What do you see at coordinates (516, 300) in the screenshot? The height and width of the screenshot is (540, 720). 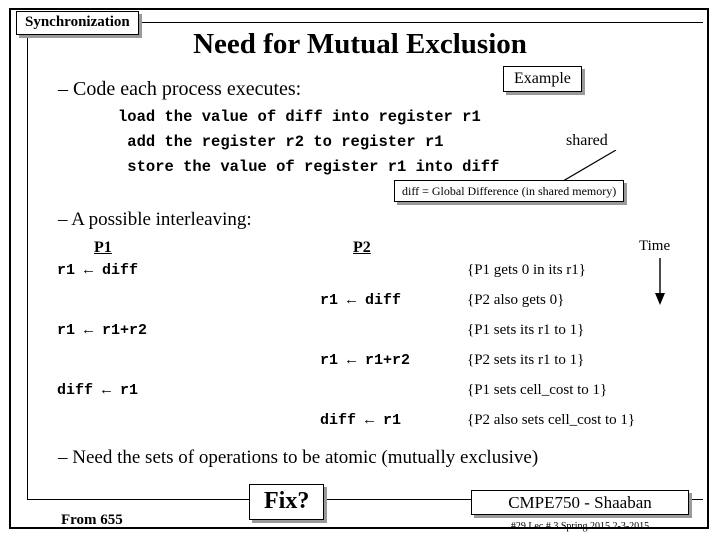 I see `row-1-comment: {P2 also gets 0}` at bounding box center [516, 300].